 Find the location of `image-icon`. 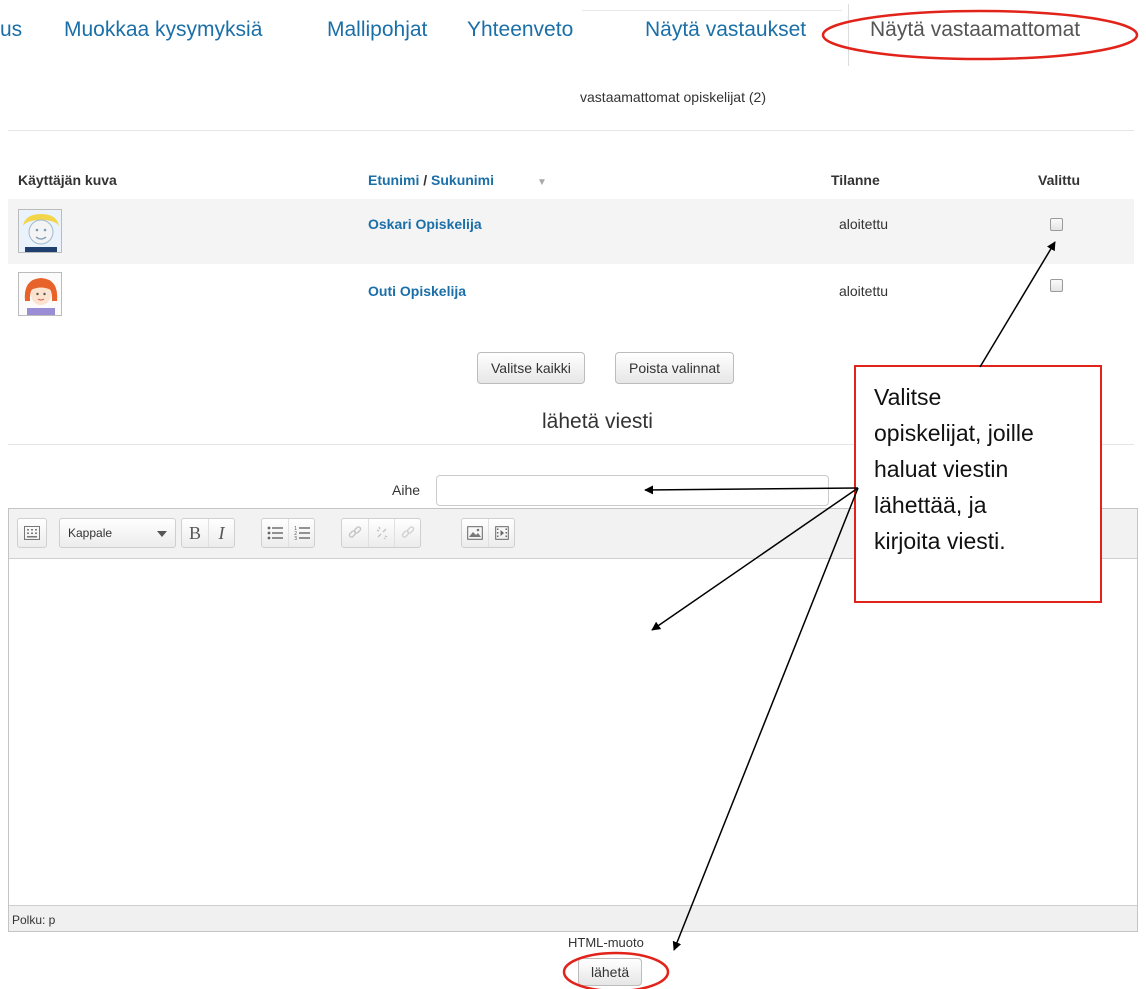

image-icon is located at coordinates (475, 533).